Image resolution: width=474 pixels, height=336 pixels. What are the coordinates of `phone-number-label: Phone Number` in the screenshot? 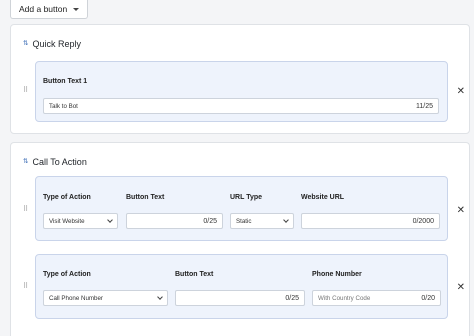 It's located at (337, 274).